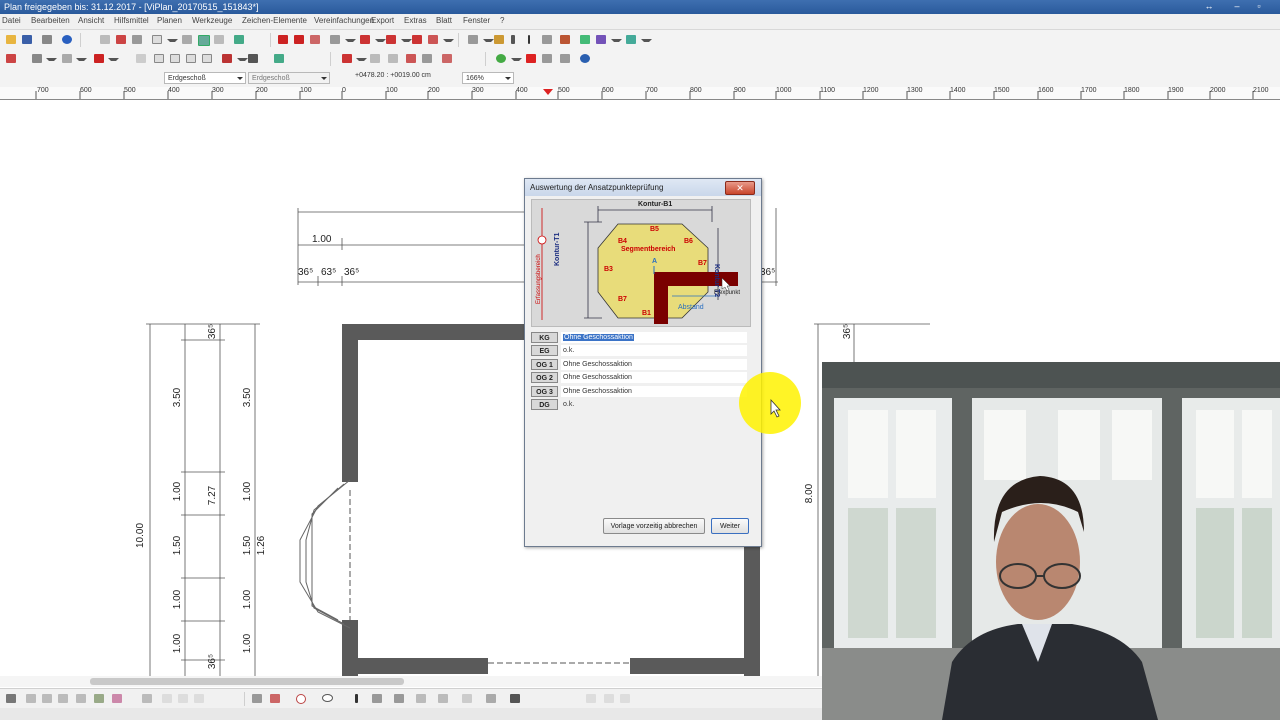 This screenshot has width=1280, height=720. What do you see at coordinates (377, 698) in the screenshot?
I see `leader-icon` at bounding box center [377, 698].